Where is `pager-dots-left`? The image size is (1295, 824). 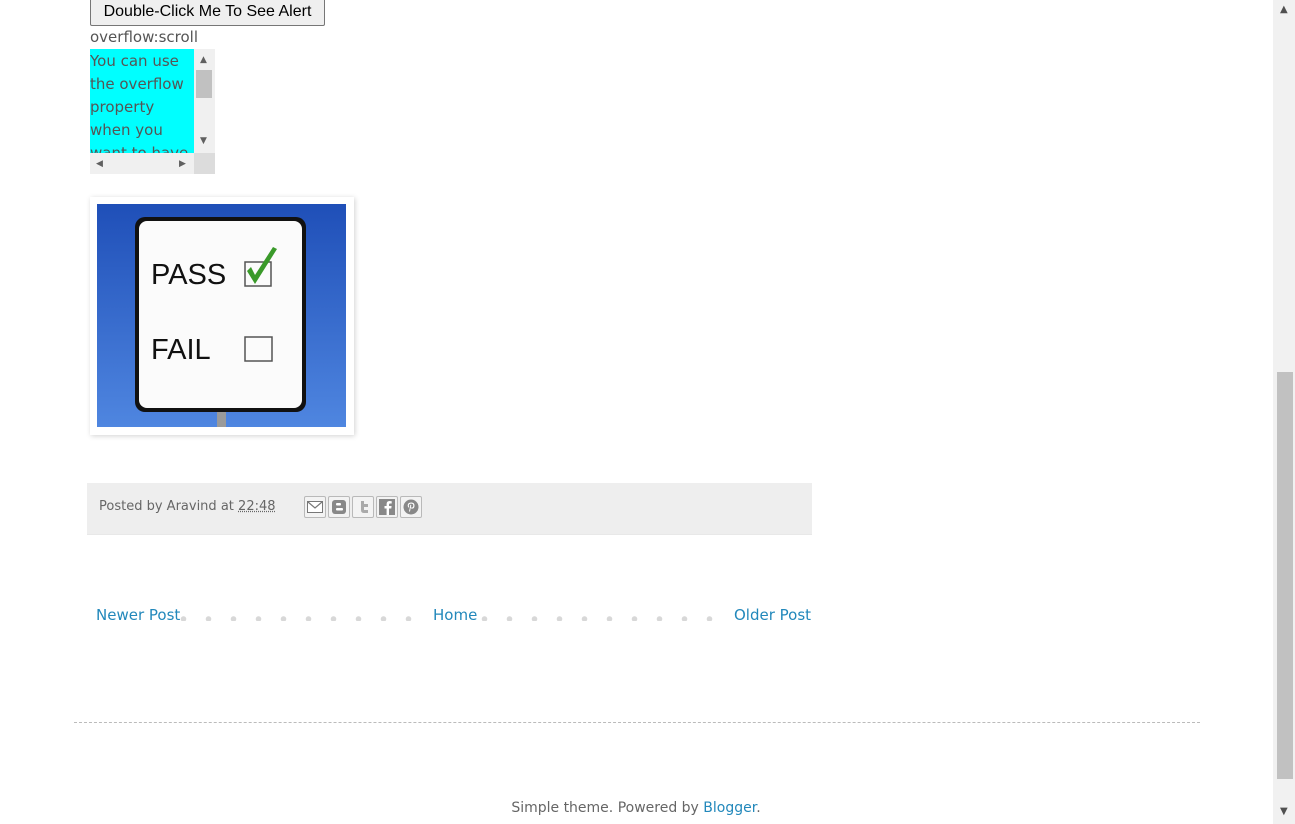
pager-dots-left is located at coordinates (296, 618).